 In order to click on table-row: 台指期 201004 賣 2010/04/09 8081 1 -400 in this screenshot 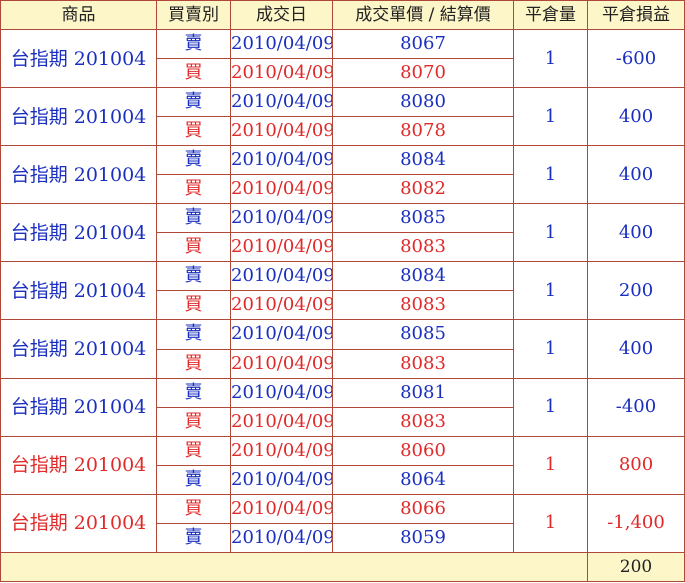, I will do `click(342, 407)`.